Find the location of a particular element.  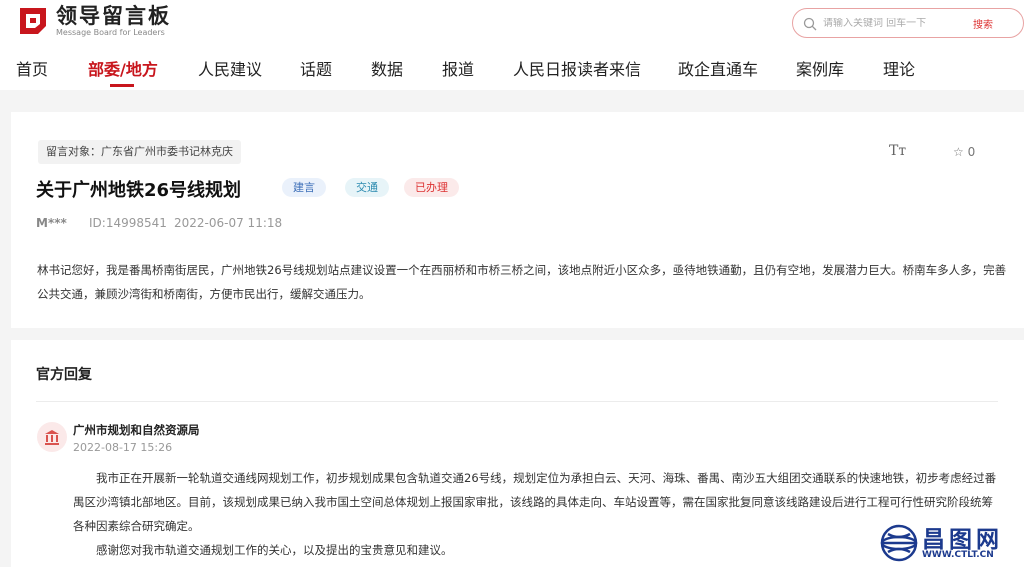

tag-suggestion: 建言 is located at coordinates (304, 187).